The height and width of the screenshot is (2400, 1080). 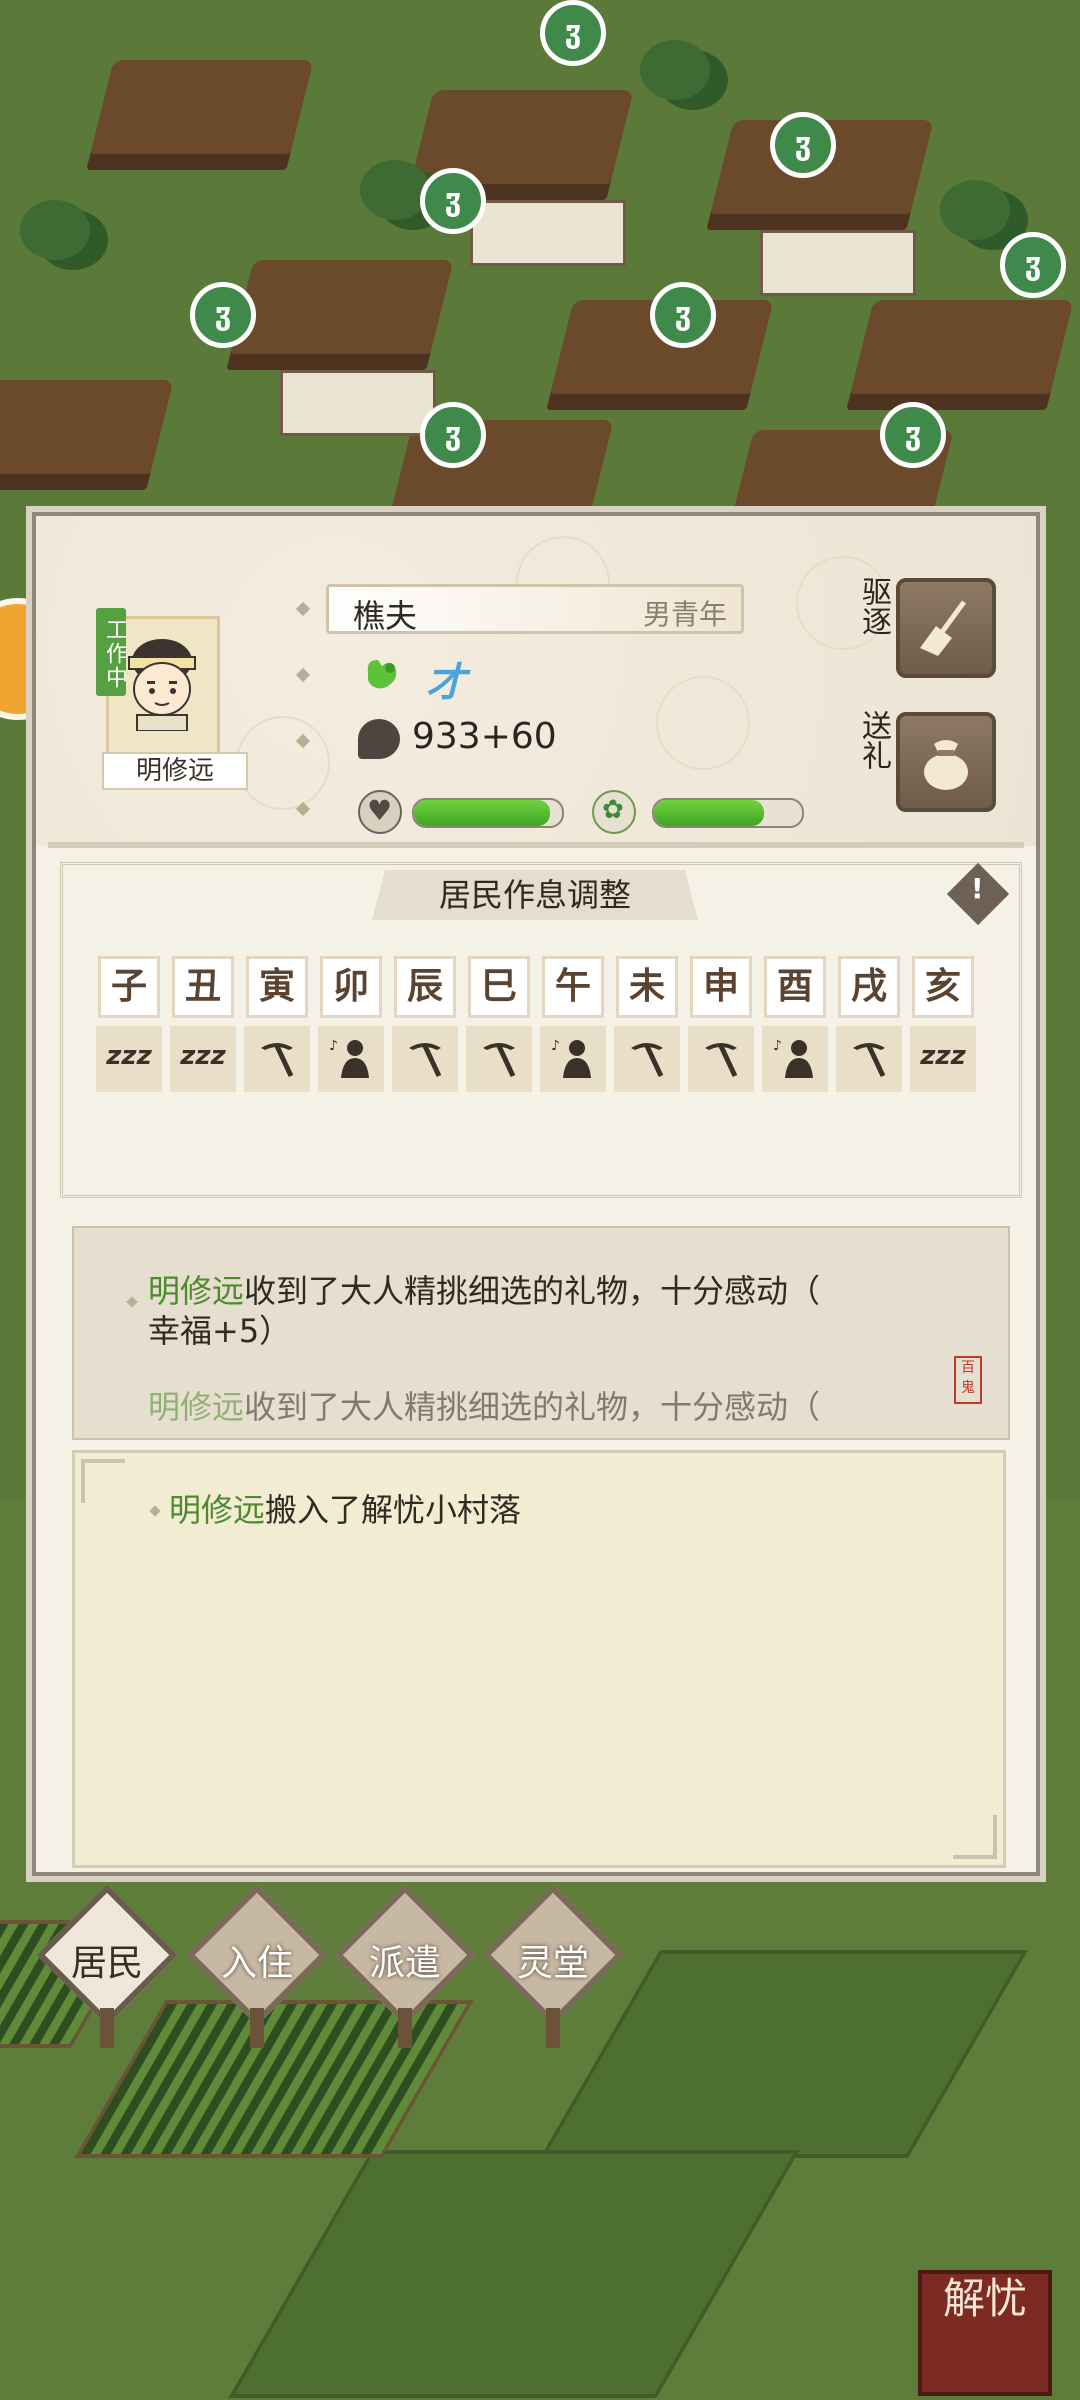 I want to click on status-badge: 工作中, so click(x=111, y=652).